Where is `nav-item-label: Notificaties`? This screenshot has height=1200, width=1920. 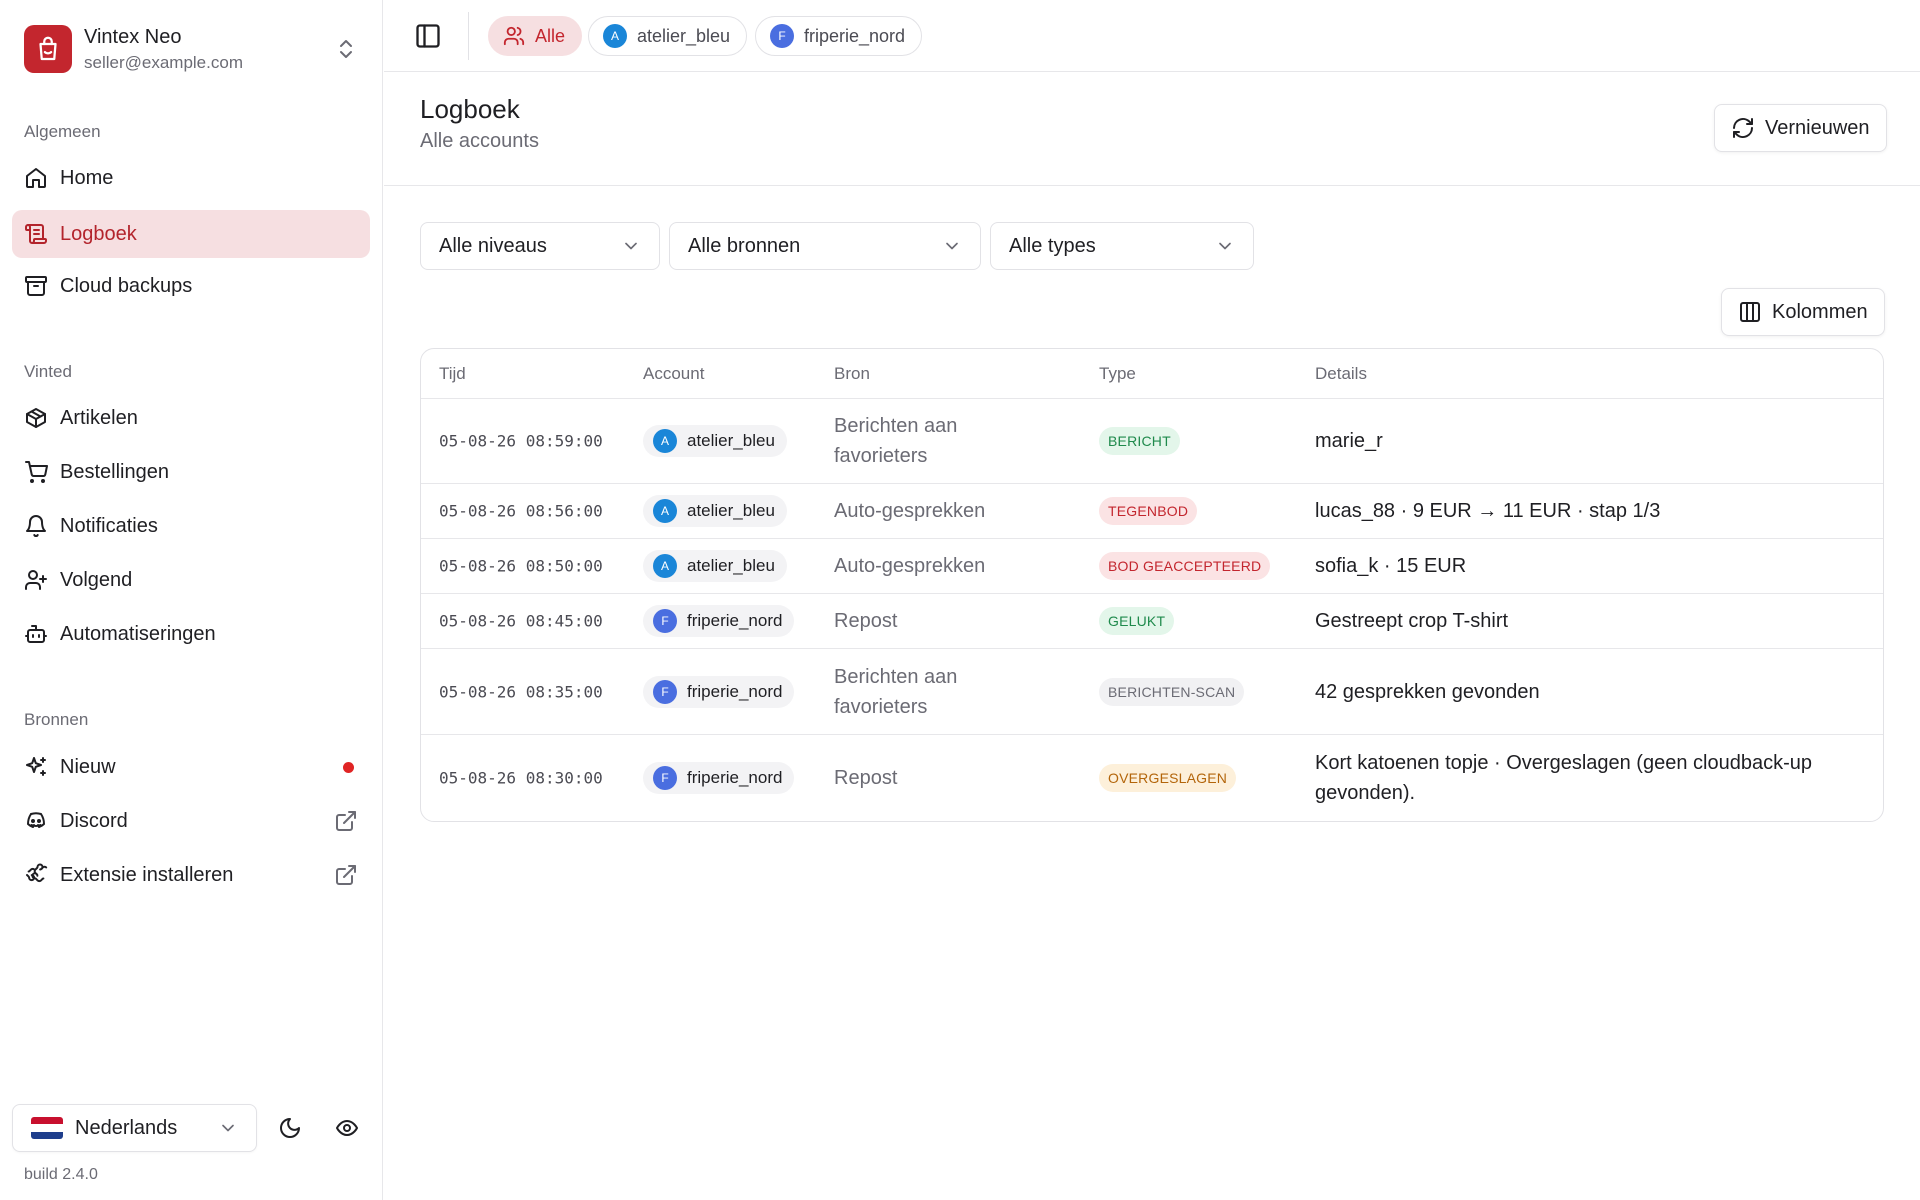 nav-item-label: Notificaties is located at coordinates (109, 525).